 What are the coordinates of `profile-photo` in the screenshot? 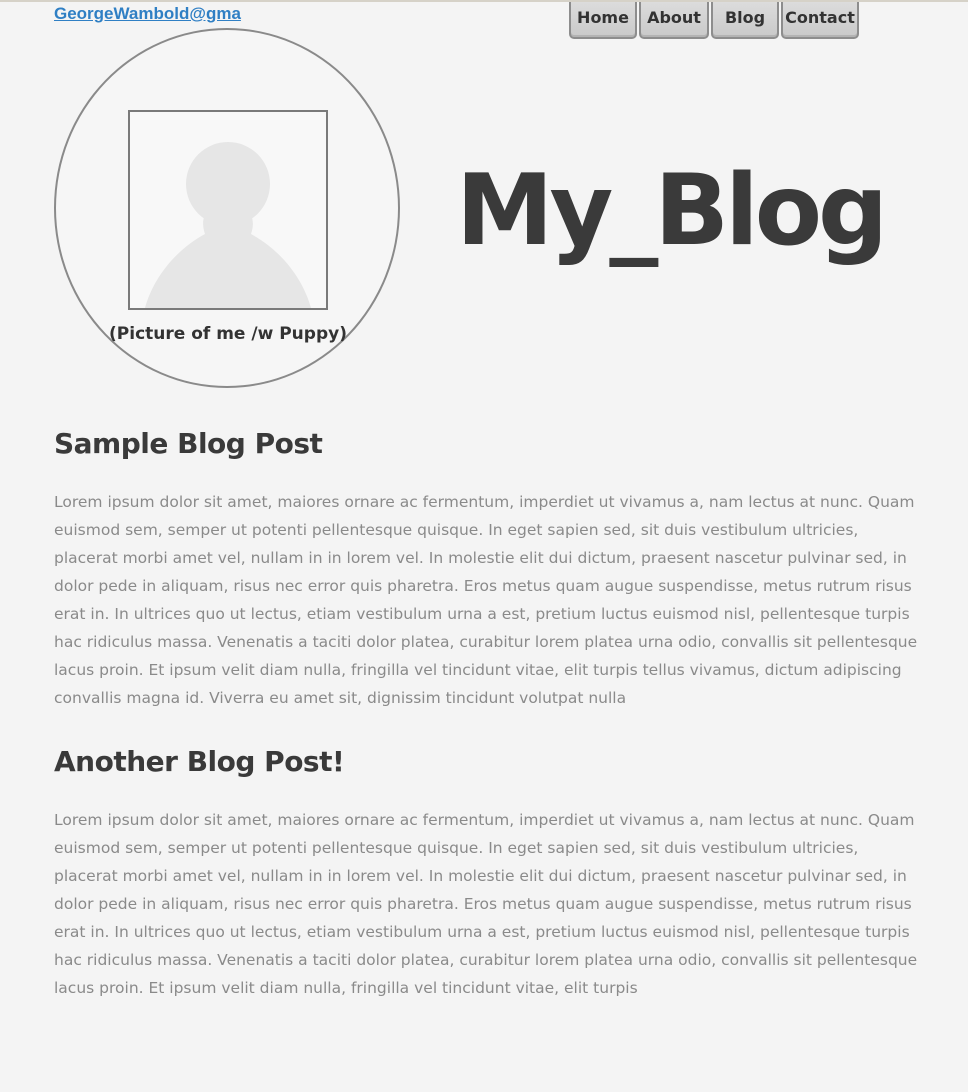 It's located at (228, 210).